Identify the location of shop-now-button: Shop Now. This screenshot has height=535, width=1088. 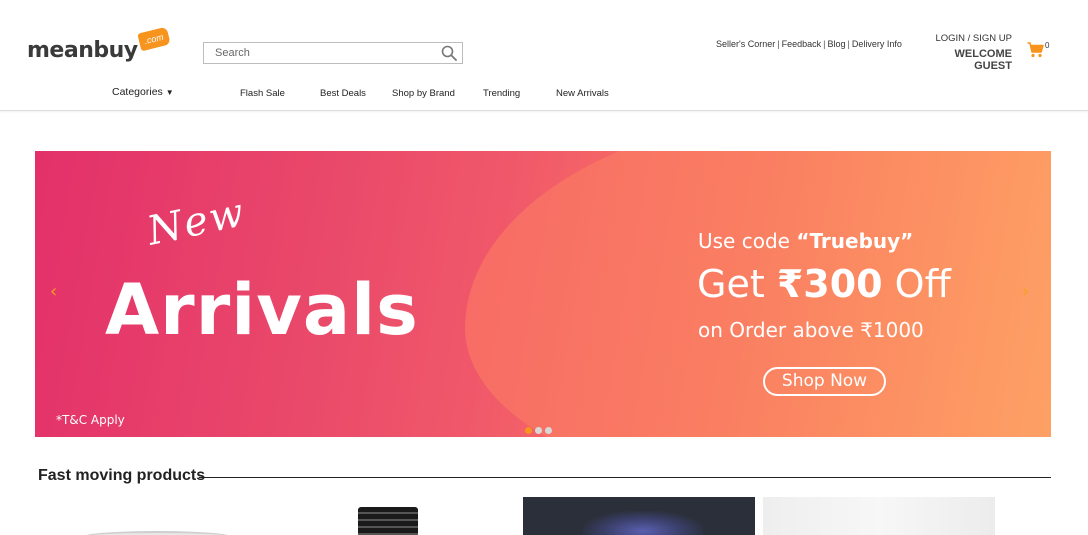
(824, 381).